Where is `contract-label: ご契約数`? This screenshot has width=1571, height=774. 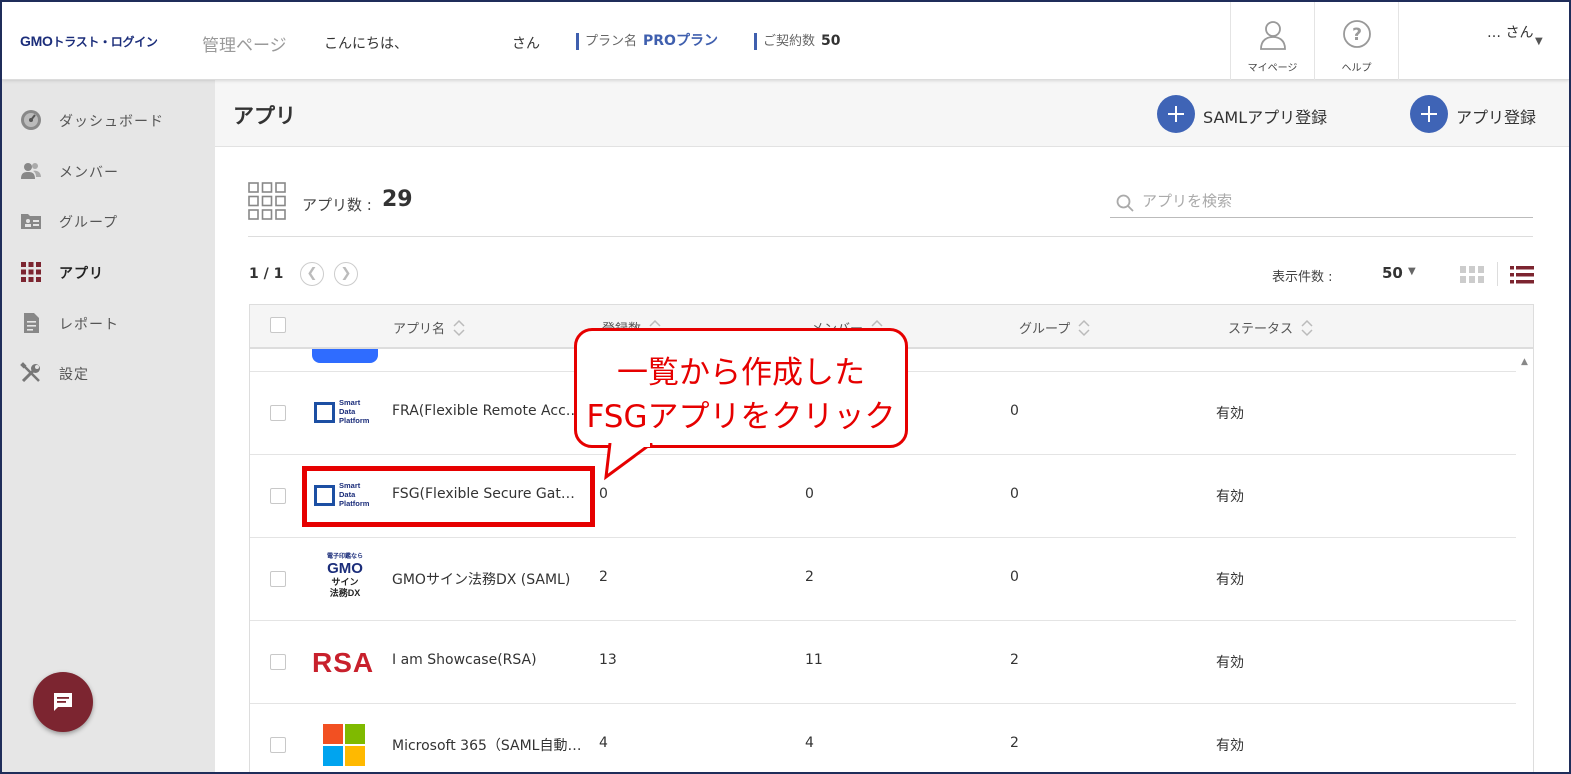 contract-label: ご契約数 is located at coordinates (784, 41).